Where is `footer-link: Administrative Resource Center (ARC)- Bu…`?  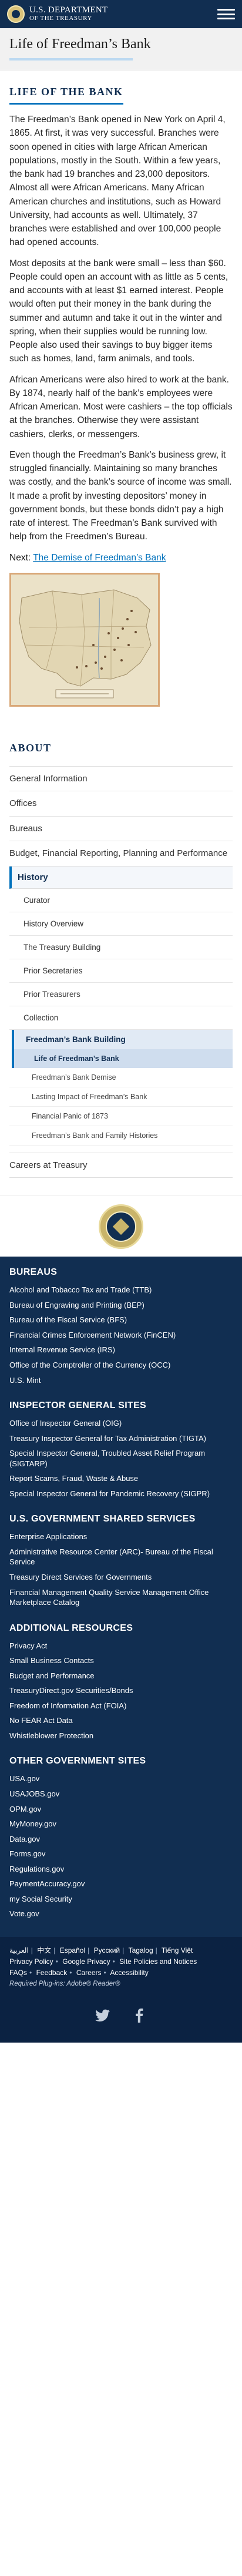 footer-link: Administrative Resource Center (ARC)- Bu… is located at coordinates (121, 1557).